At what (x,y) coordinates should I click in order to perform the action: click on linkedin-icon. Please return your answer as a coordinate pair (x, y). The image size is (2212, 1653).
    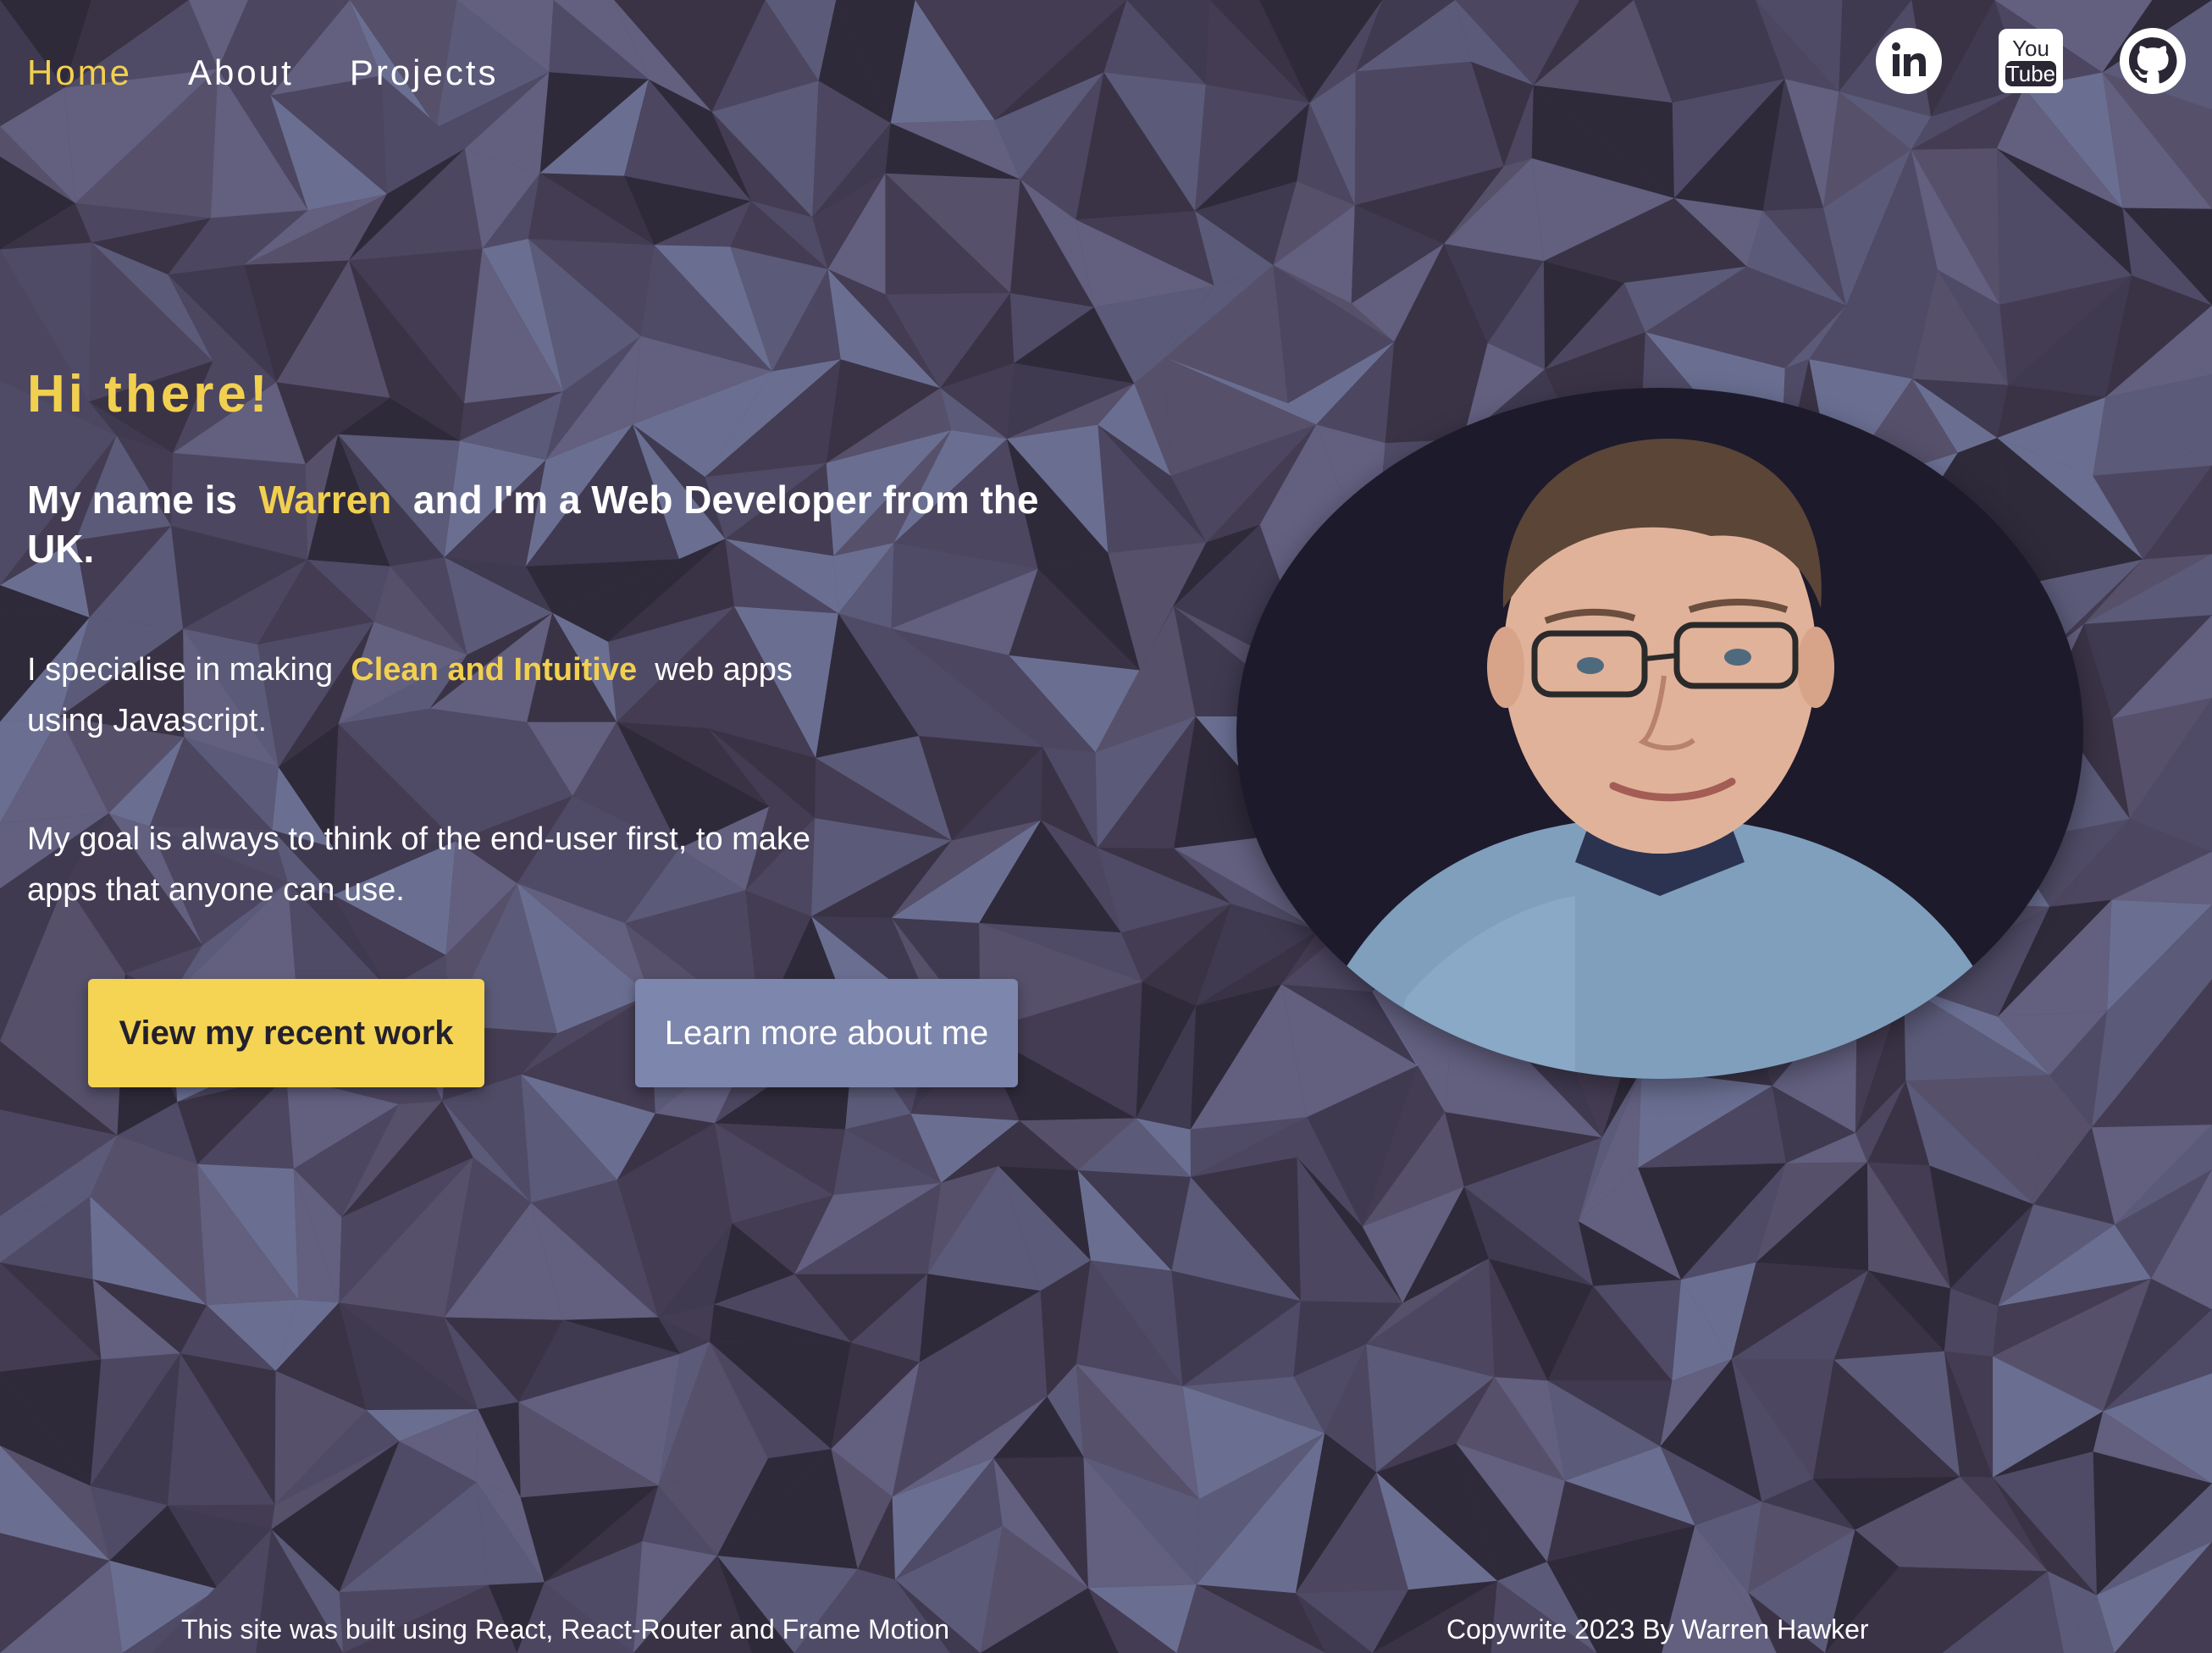
    Looking at the image, I should click on (1909, 61).